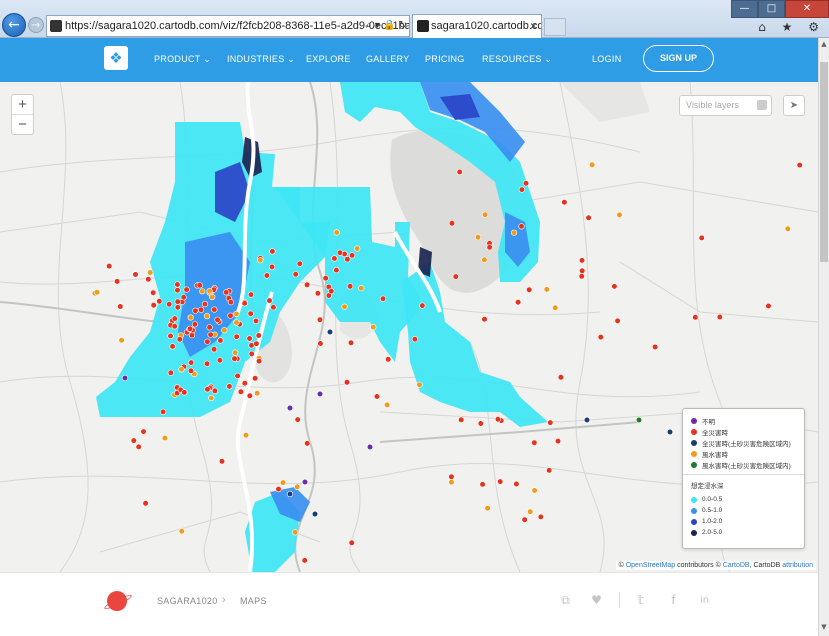 The width and height of the screenshot is (829, 636). Describe the element at coordinates (704, 600) in the screenshot. I see `linkedin-icon: in` at that location.